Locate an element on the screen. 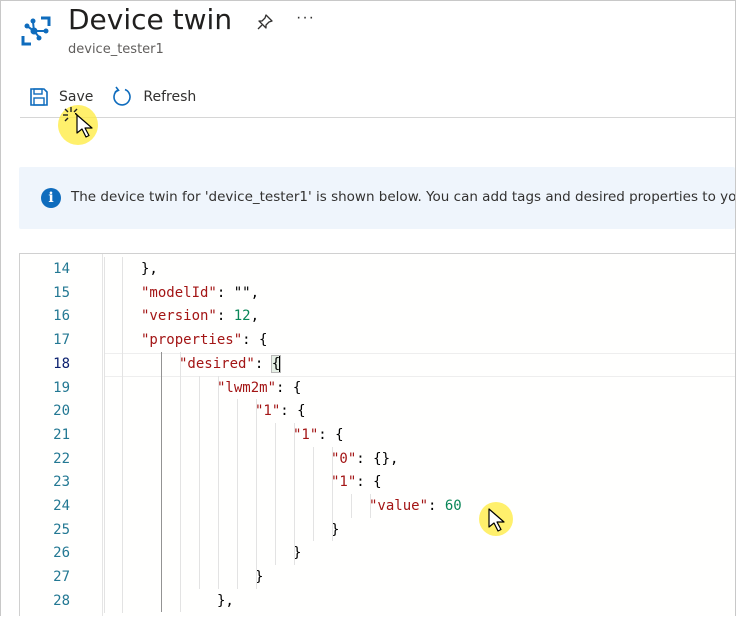  code-line: "desired": { is located at coordinates (230, 364).